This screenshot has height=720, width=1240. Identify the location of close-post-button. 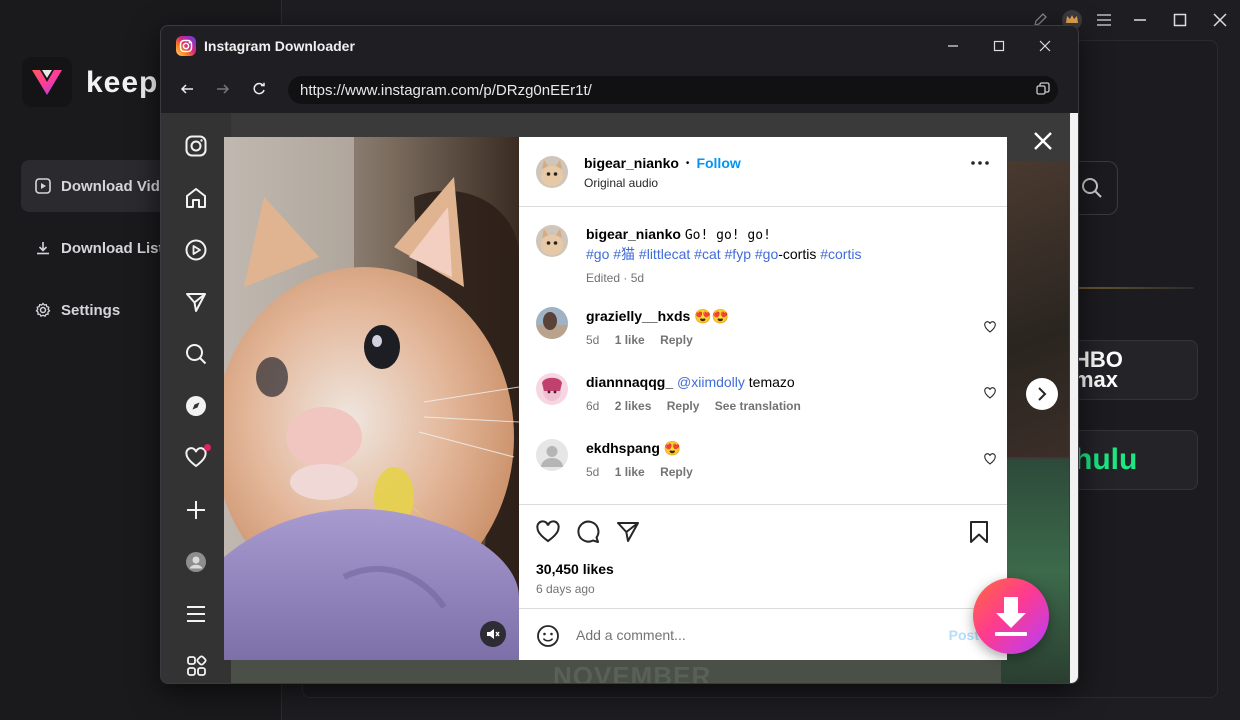
(1043, 141).